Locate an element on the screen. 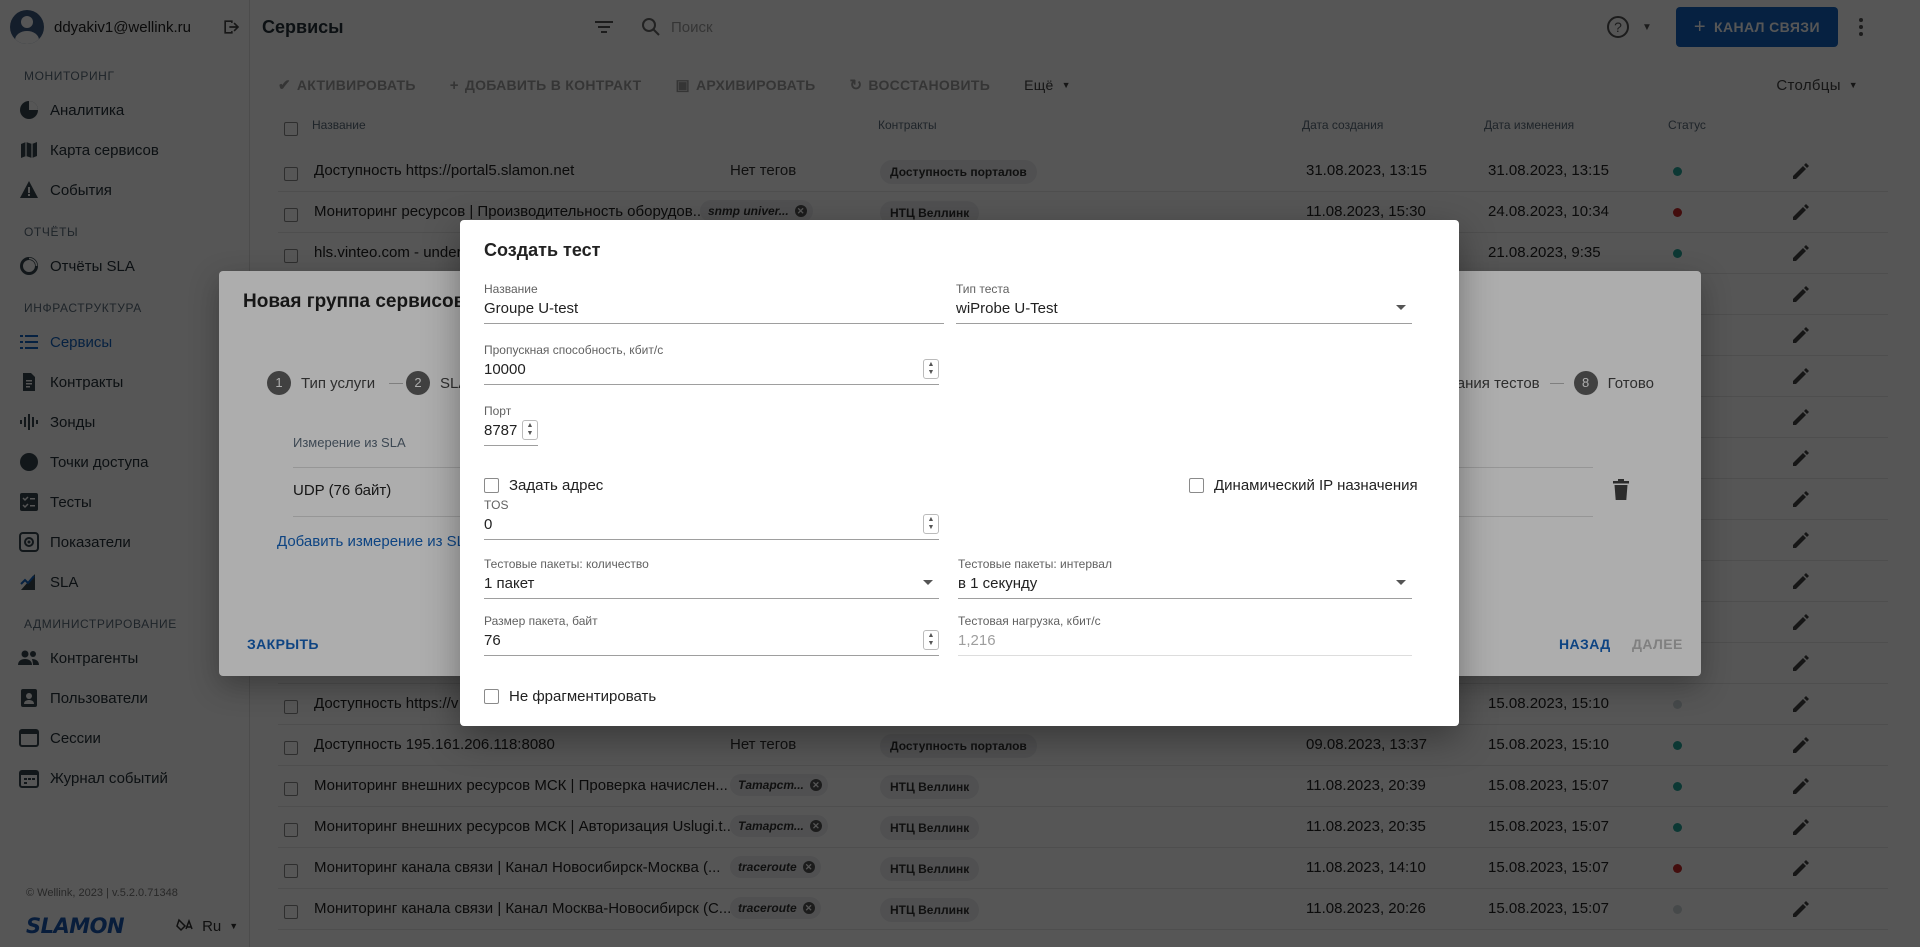 This screenshot has height=947, width=1920. test-load-label: Тестовая нагрузка, кбит/с is located at coordinates (1029, 621).